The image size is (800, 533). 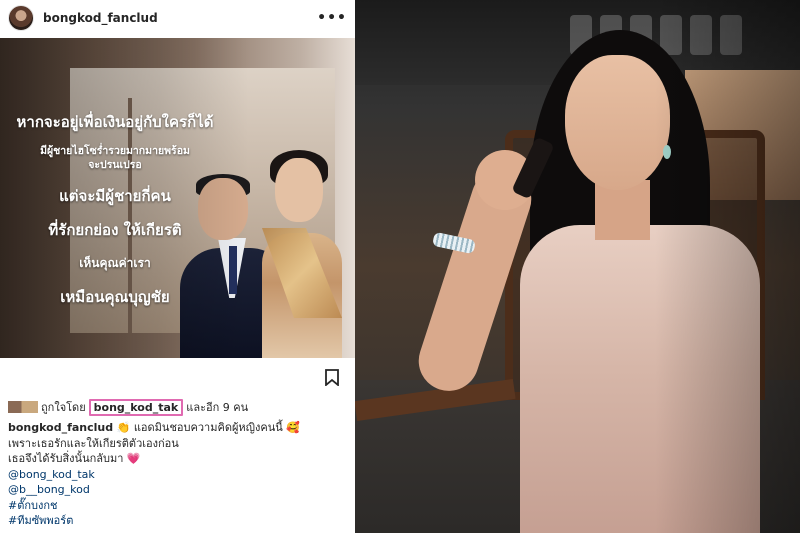 What do you see at coordinates (63, 407) in the screenshot?
I see `likes-prefix: ถูกใจโดย` at bounding box center [63, 407].